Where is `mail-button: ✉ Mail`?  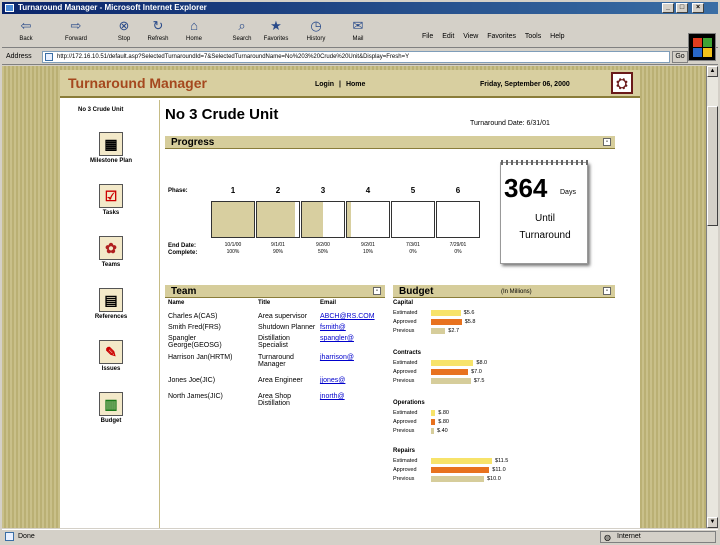
mail-button: ✉ Mail is located at coordinates (358, 29).